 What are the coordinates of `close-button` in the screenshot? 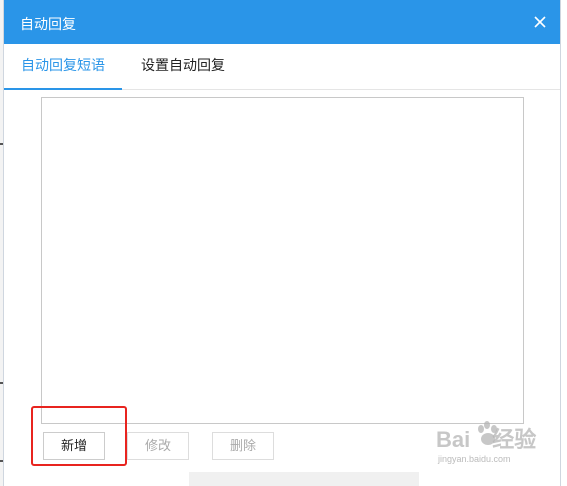 It's located at (540, 22).